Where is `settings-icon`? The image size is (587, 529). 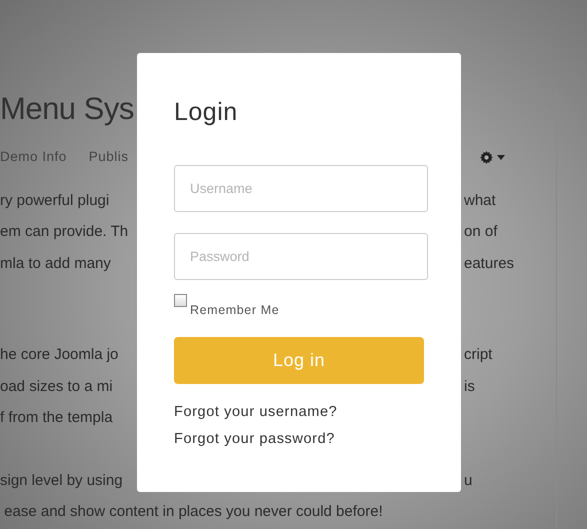
settings-icon is located at coordinates (486, 157).